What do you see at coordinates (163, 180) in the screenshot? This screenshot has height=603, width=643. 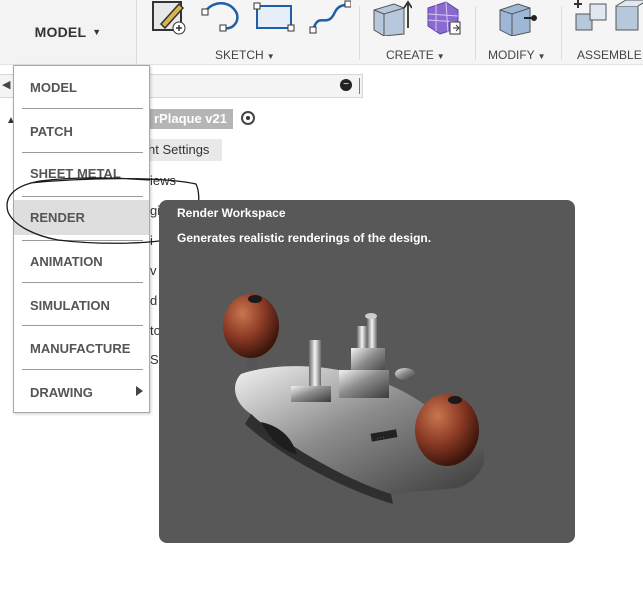 I see `tree-row-label: iews` at bounding box center [163, 180].